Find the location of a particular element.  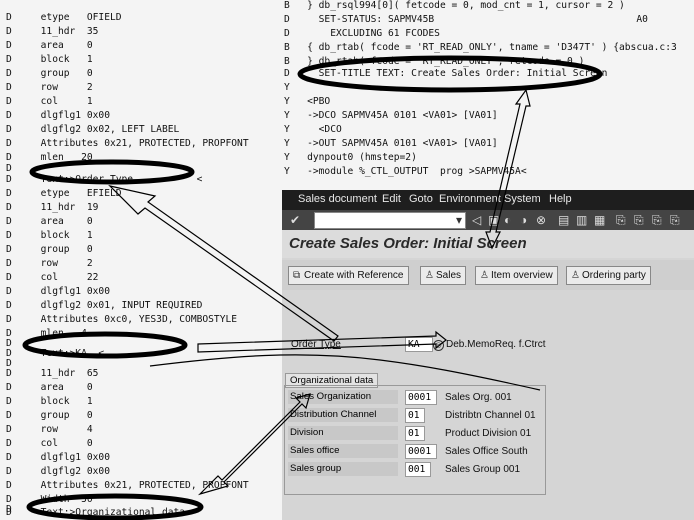

connector-curve is located at coordinates (345, 372).